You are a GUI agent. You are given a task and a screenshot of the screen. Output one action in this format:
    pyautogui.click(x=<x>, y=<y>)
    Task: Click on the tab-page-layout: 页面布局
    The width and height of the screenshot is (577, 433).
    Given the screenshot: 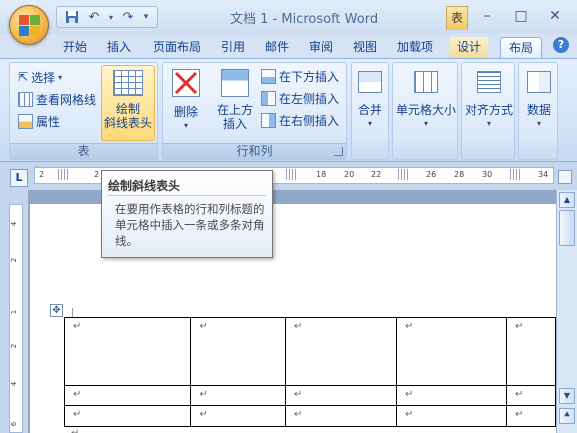 What is the action you would take?
    pyautogui.click(x=177, y=47)
    